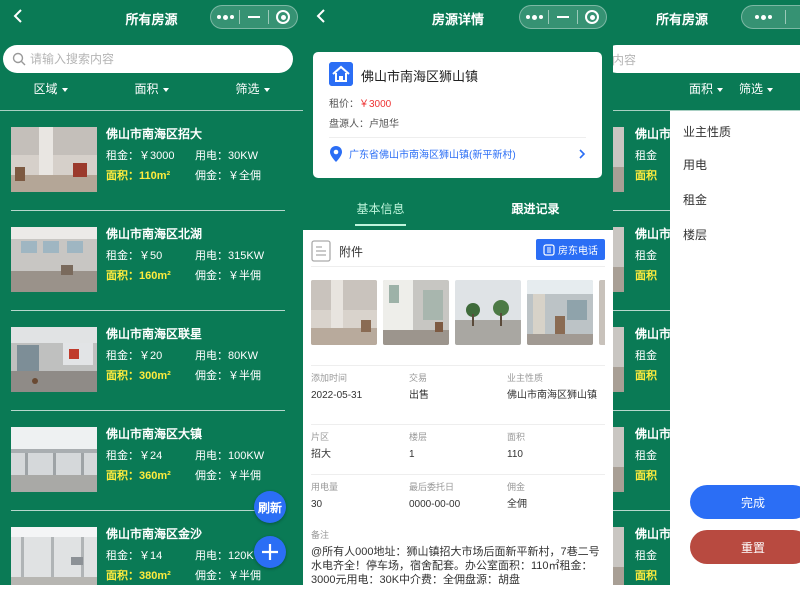 The width and height of the screenshot is (800, 600). What do you see at coordinates (695, 164) in the screenshot?
I see `filter-option-power: 用电` at bounding box center [695, 164].